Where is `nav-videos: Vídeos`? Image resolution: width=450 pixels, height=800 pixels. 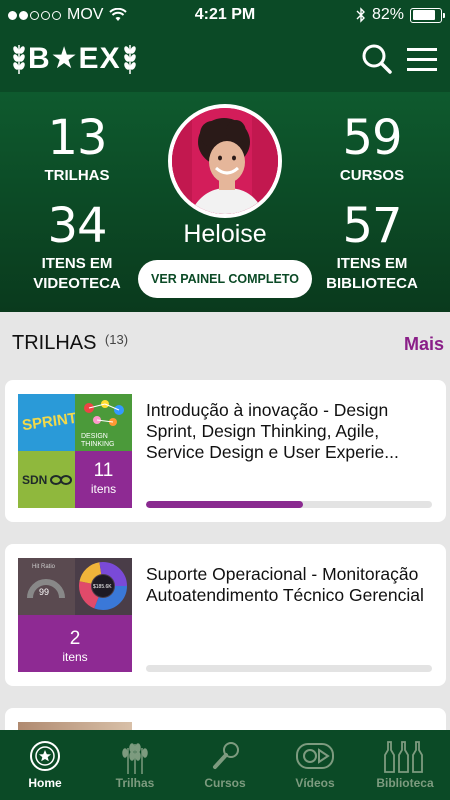
nav-videos: Vídeos is located at coordinates (315, 765).